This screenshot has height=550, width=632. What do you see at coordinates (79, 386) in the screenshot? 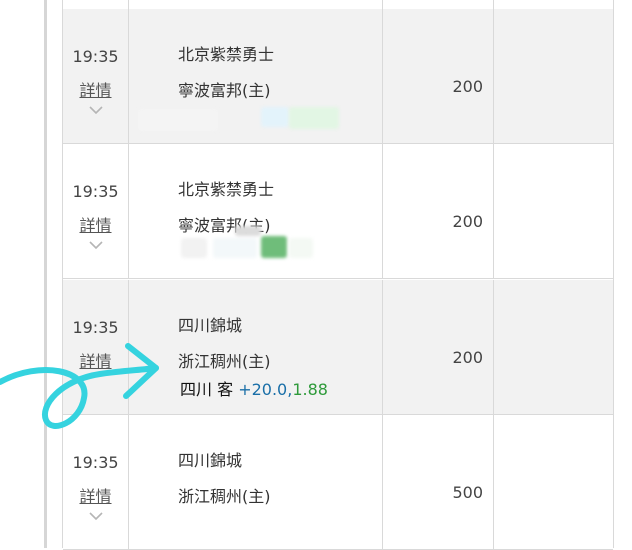
I see `hand-drawn-arrow-icon` at bounding box center [79, 386].